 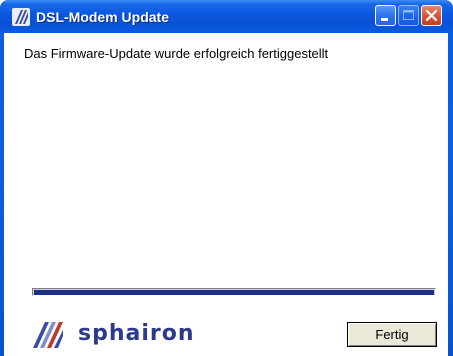 What do you see at coordinates (48, 335) in the screenshot?
I see `sphairon-logo-icon` at bounding box center [48, 335].